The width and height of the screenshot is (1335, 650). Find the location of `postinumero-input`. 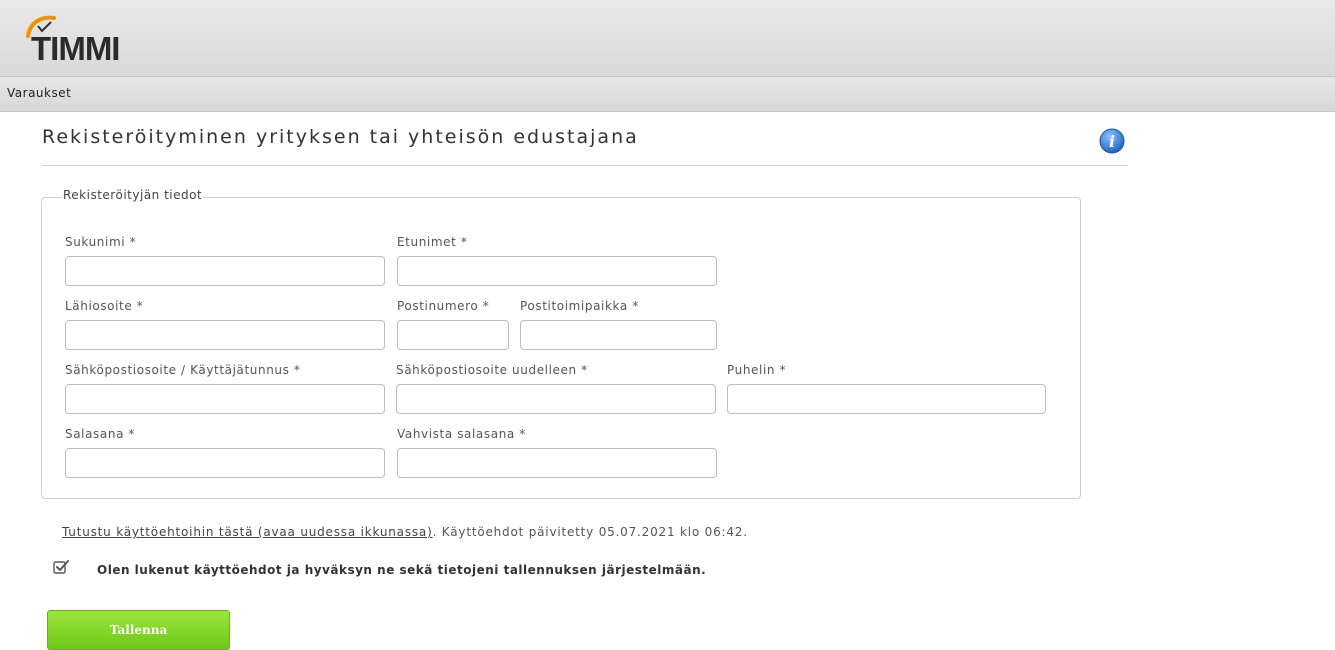

postinumero-input is located at coordinates (453, 335).